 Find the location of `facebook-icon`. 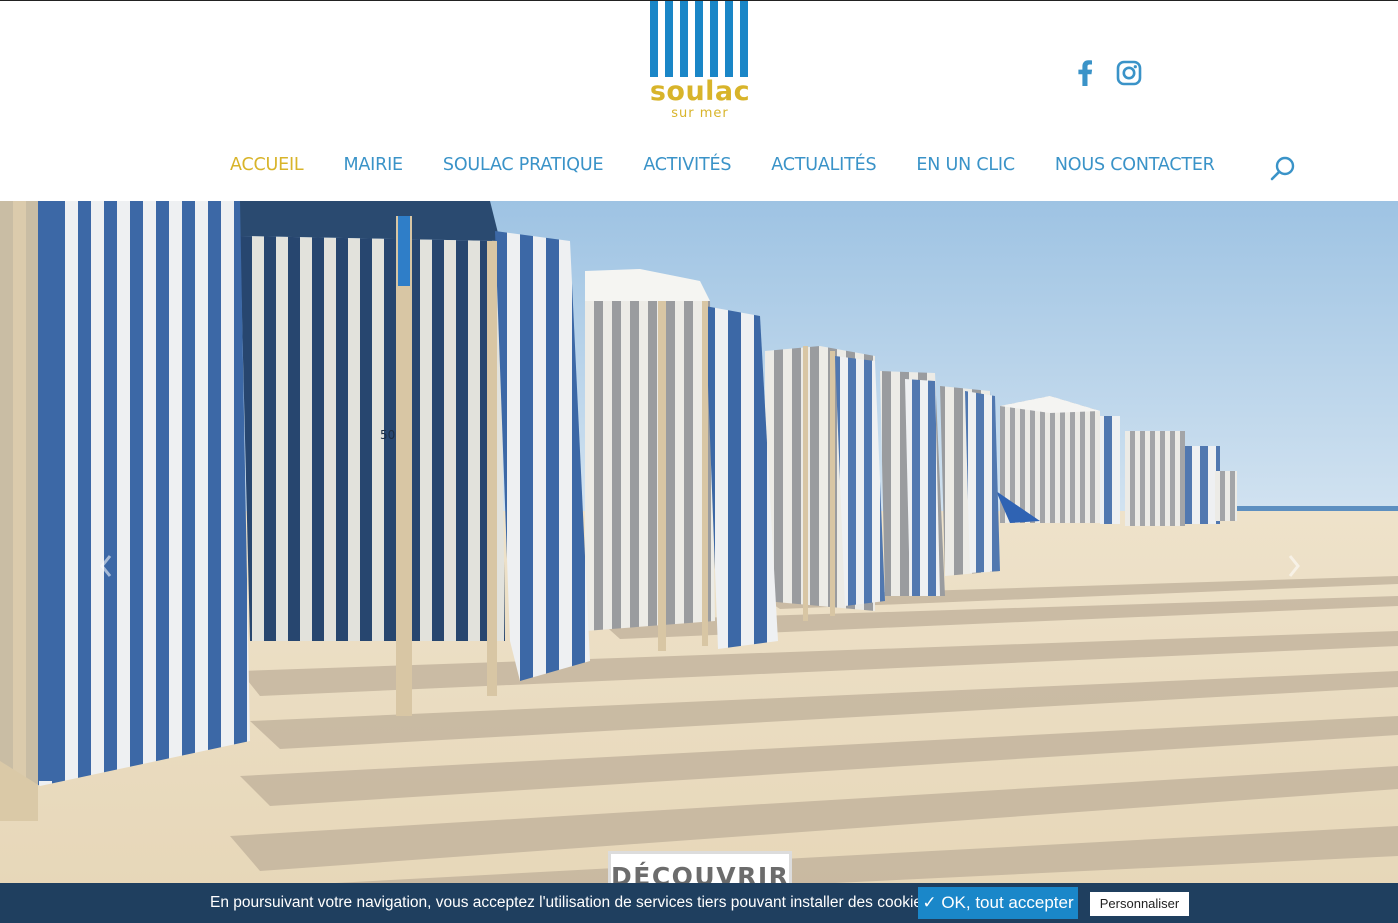

facebook-icon is located at coordinates (1085, 73).